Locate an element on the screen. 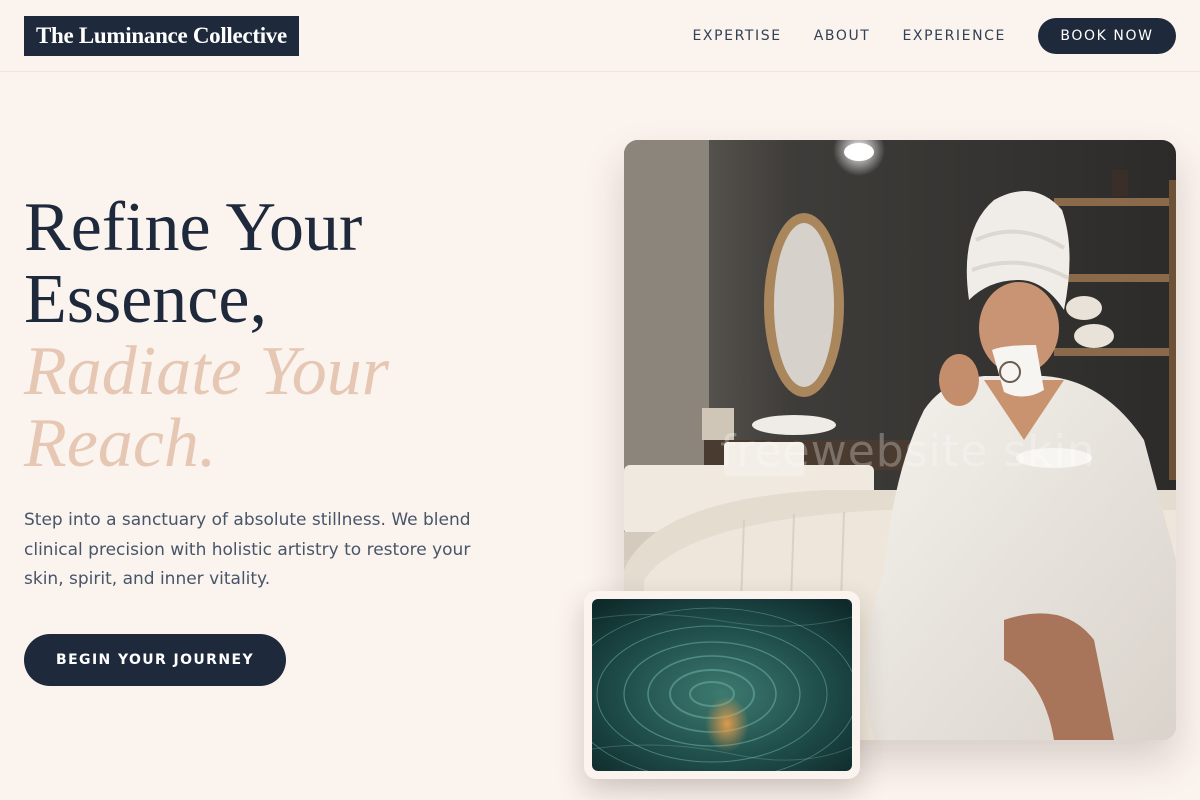  image-watermark: freewebsite skin is located at coordinates (908, 451).